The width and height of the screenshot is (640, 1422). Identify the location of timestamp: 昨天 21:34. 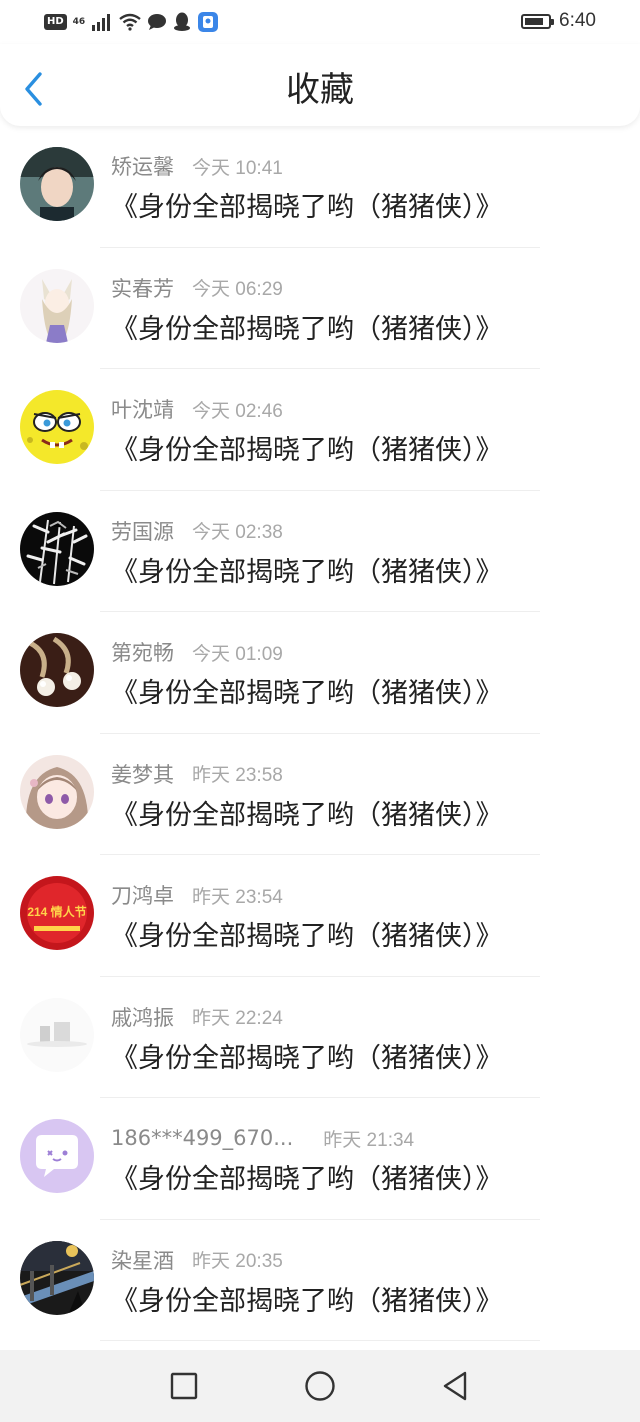
(369, 1140).